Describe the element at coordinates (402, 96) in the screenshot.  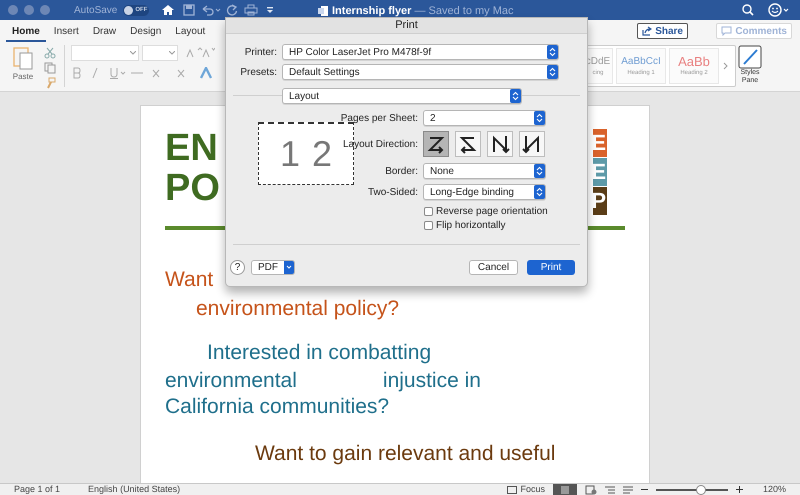
I see `section-dropdown: Layout` at that location.